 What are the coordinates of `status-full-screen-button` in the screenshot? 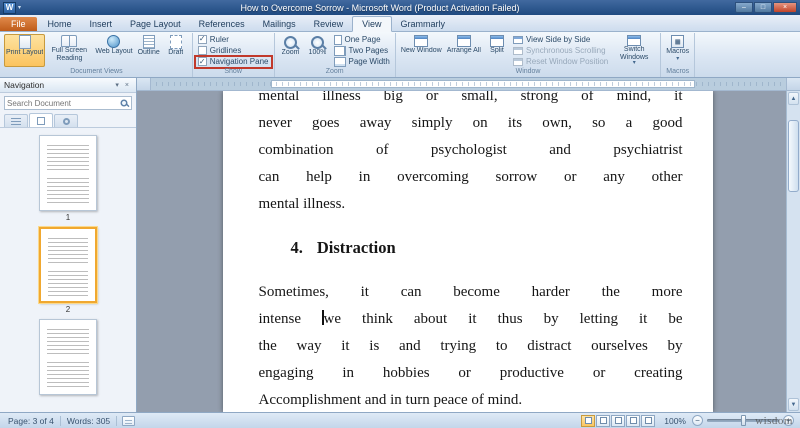 It's located at (603, 420).